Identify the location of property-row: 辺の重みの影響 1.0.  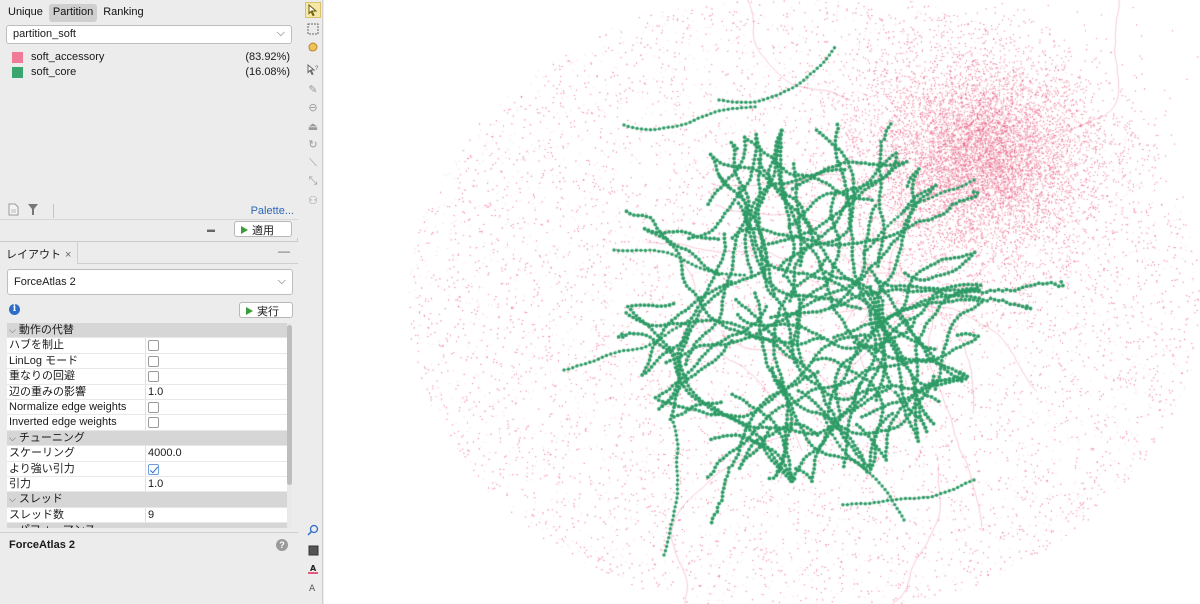
(147, 392).